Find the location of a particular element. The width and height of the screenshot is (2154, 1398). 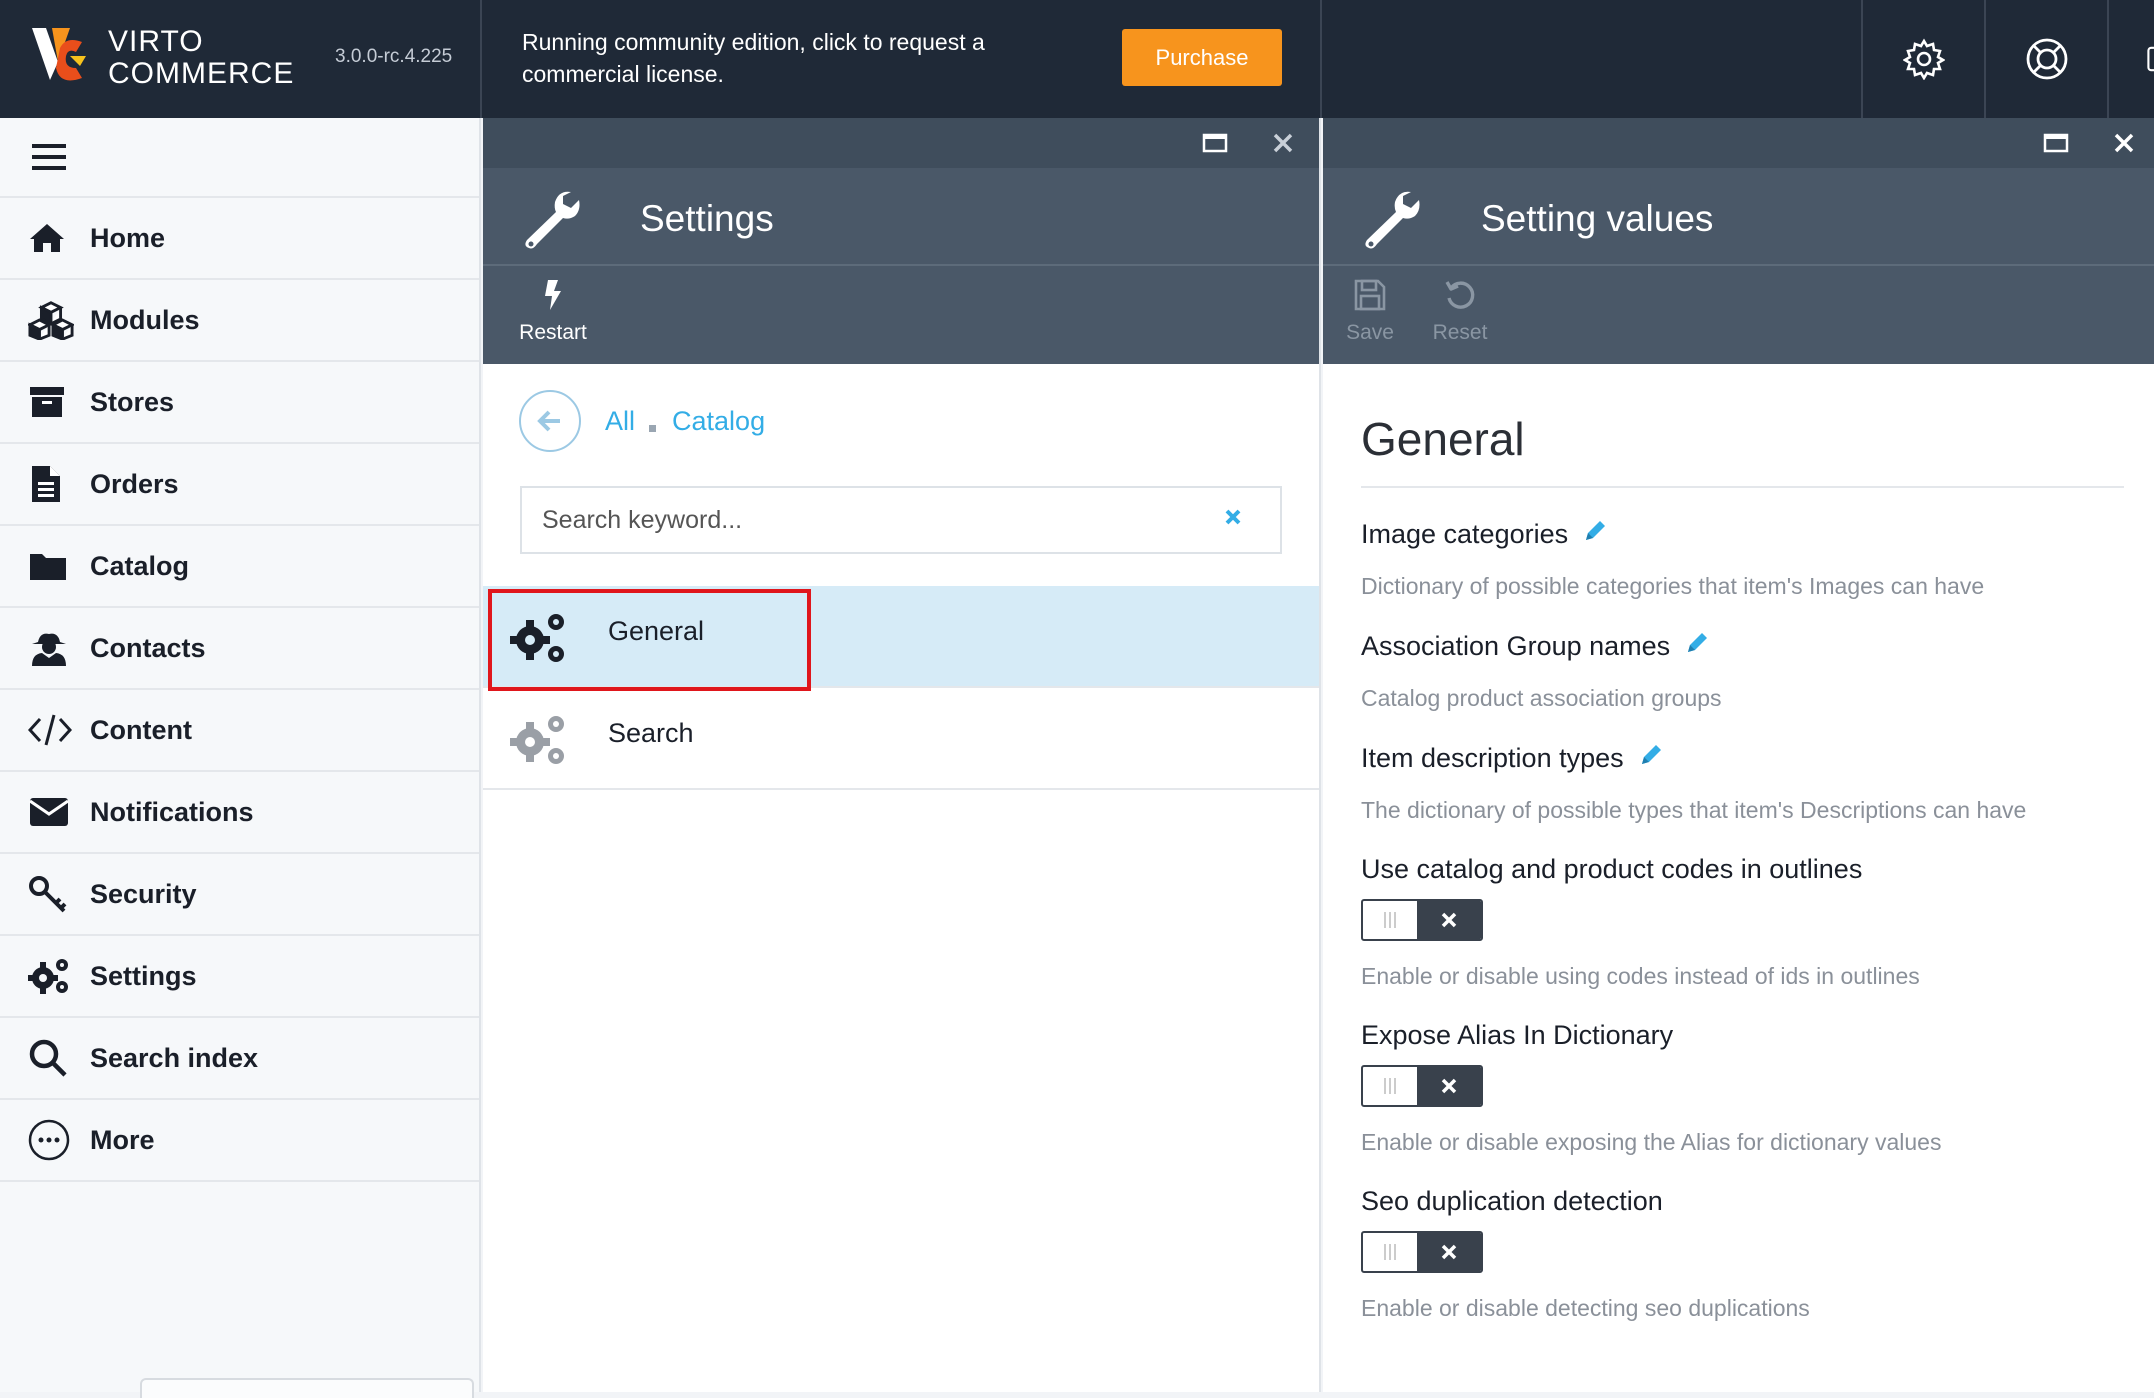

gear-icon is located at coordinates (1924, 59).